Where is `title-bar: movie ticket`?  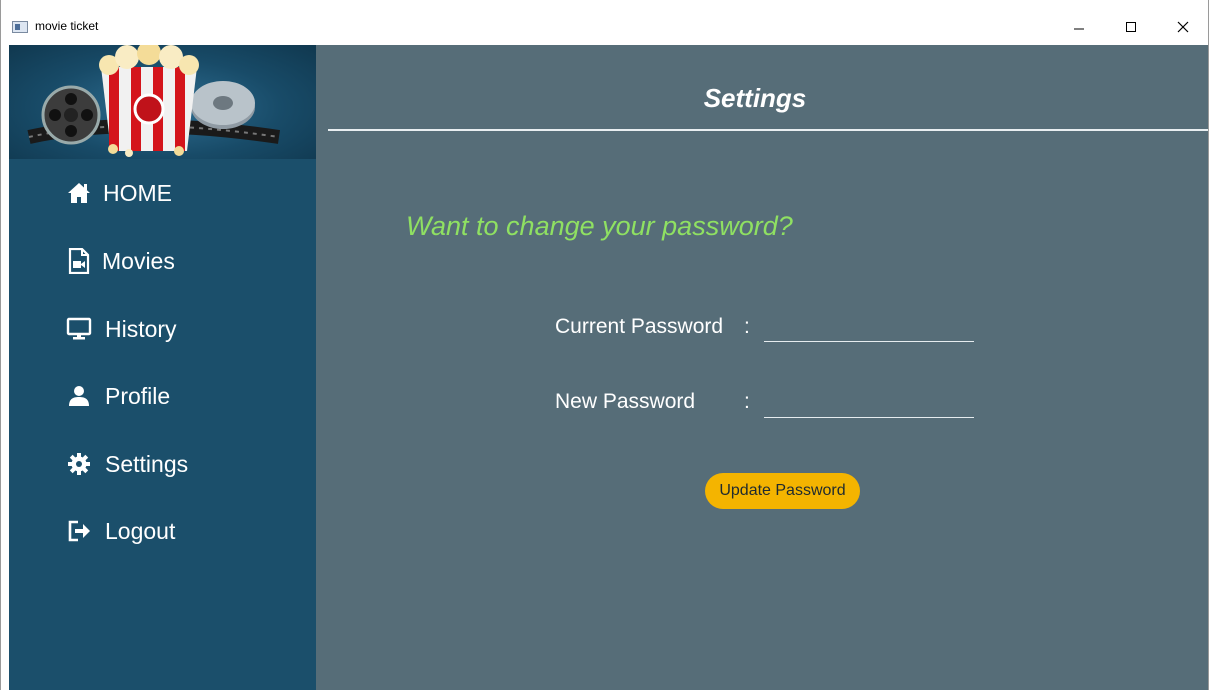 title-bar: movie ticket is located at coordinates (604, 22).